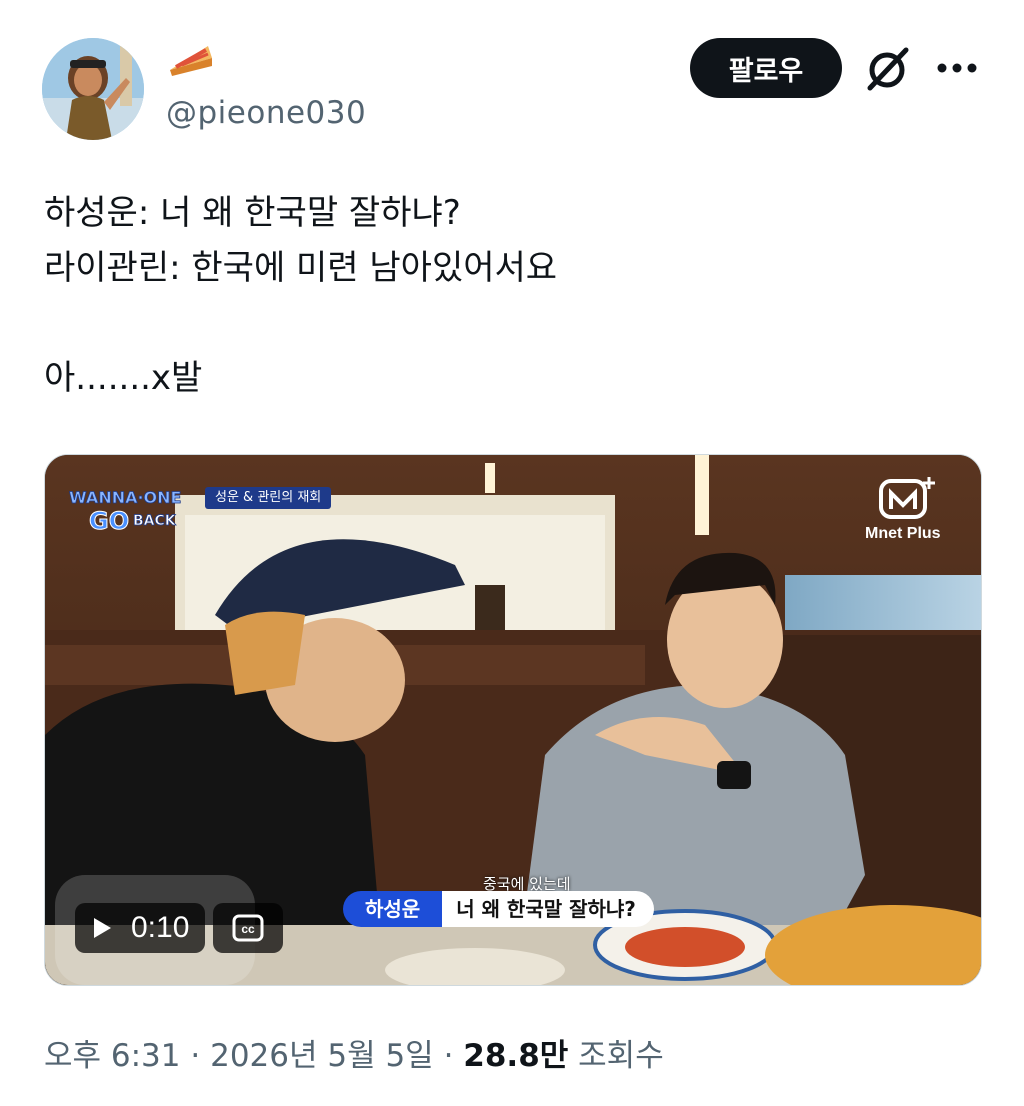 This screenshot has width=1024, height=1106. I want to click on tweet-meta: 오후 6:31 · 2026년 5월 5일 · 28.8만 조회수, so click(354, 1052).